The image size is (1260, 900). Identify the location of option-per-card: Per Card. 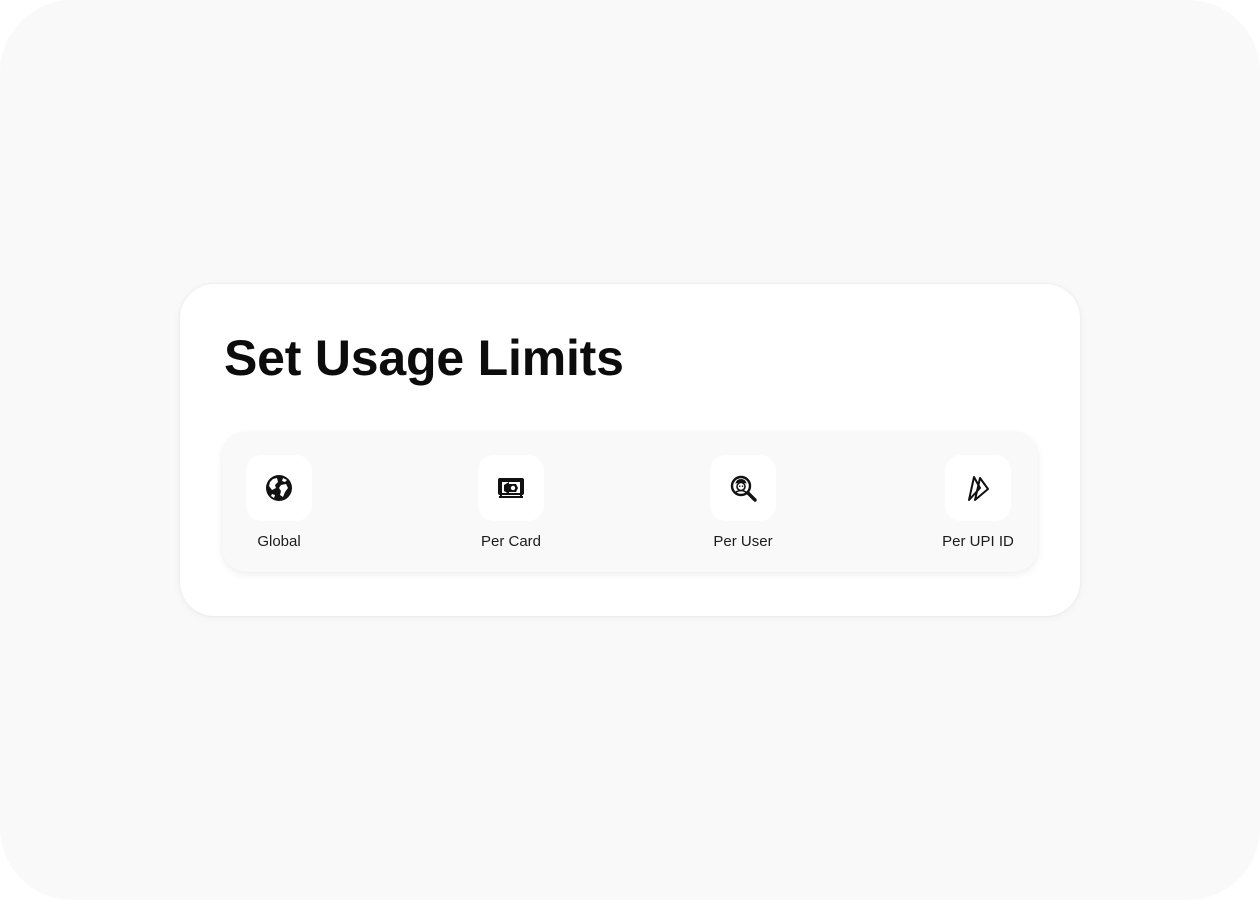
(511, 505).